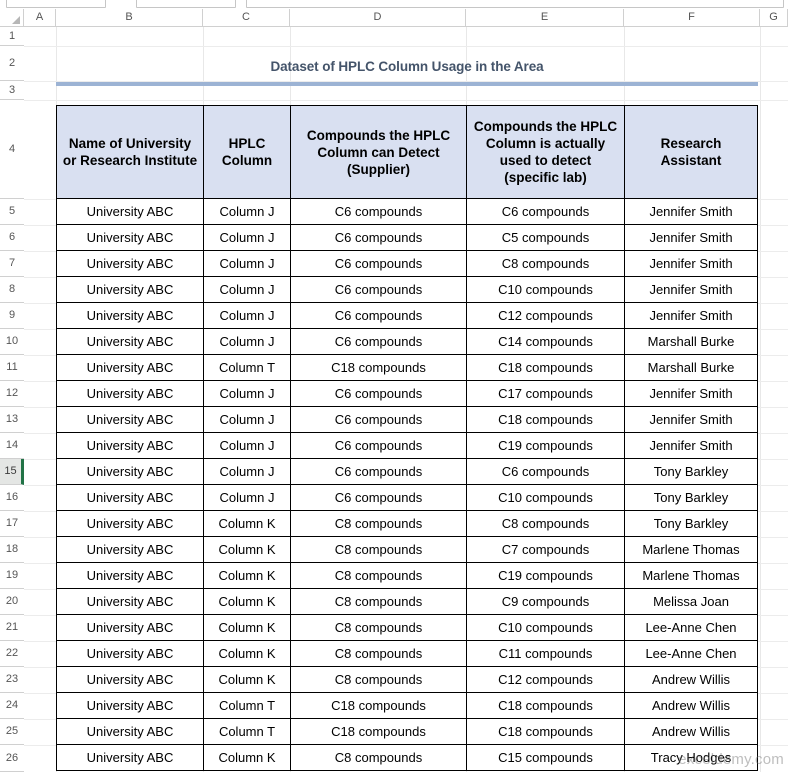 The height and width of the screenshot is (772, 788). What do you see at coordinates (545, 653) in the screenshot?
I see `cell-lab-compounds: C11 compounds` at bounding box center [545, 653].